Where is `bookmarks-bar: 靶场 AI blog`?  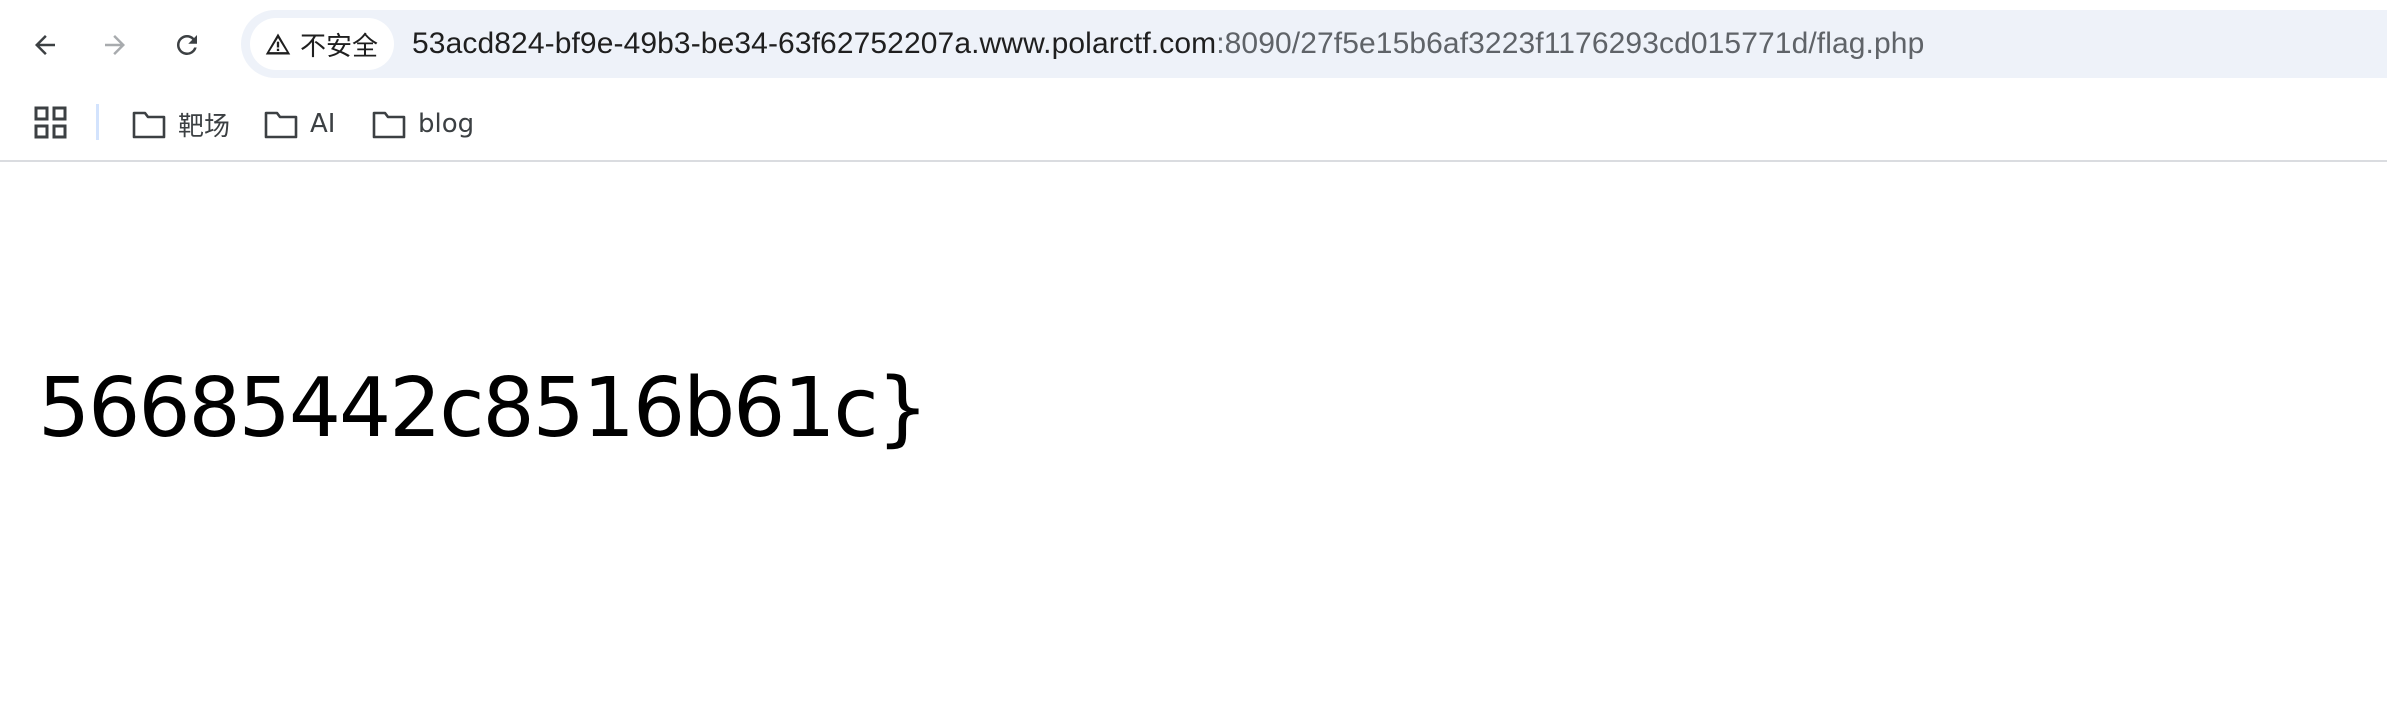
bookmarks-bar: 靶场 AI blog is located at coordinates (1193, 124).